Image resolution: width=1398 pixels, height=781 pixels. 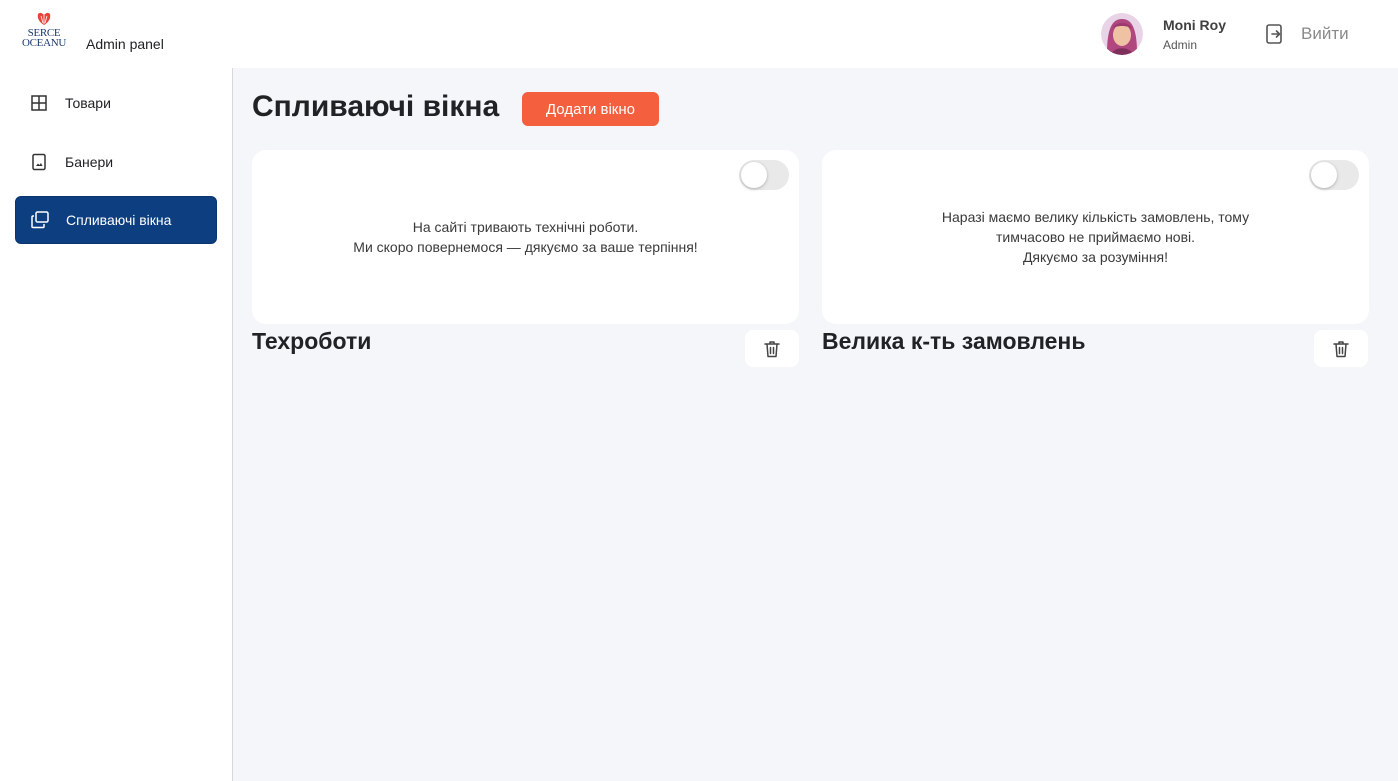 I want to click on sidebar-item-label: Банери, so click(x=89, y=162).